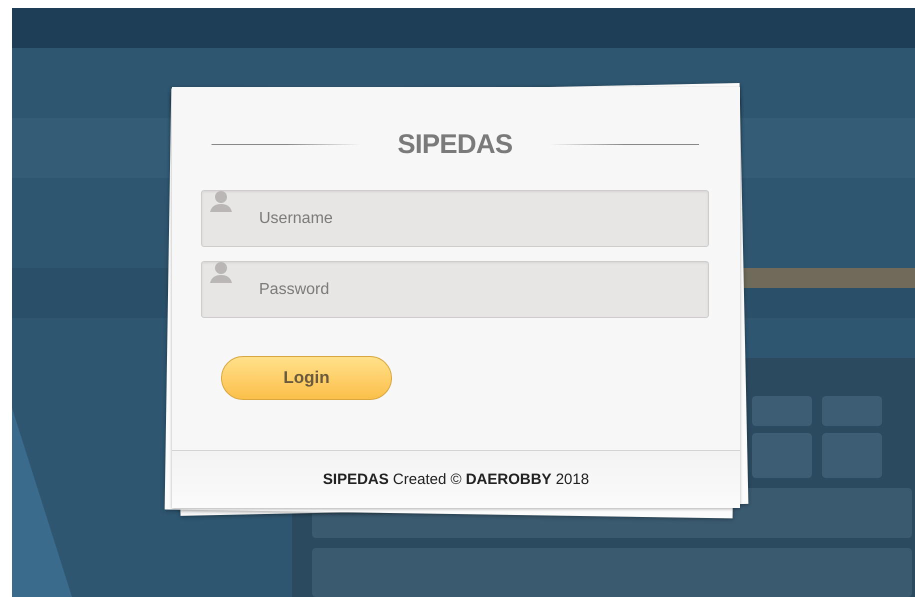  I want to click on input-field: Password, so click(455, 289).